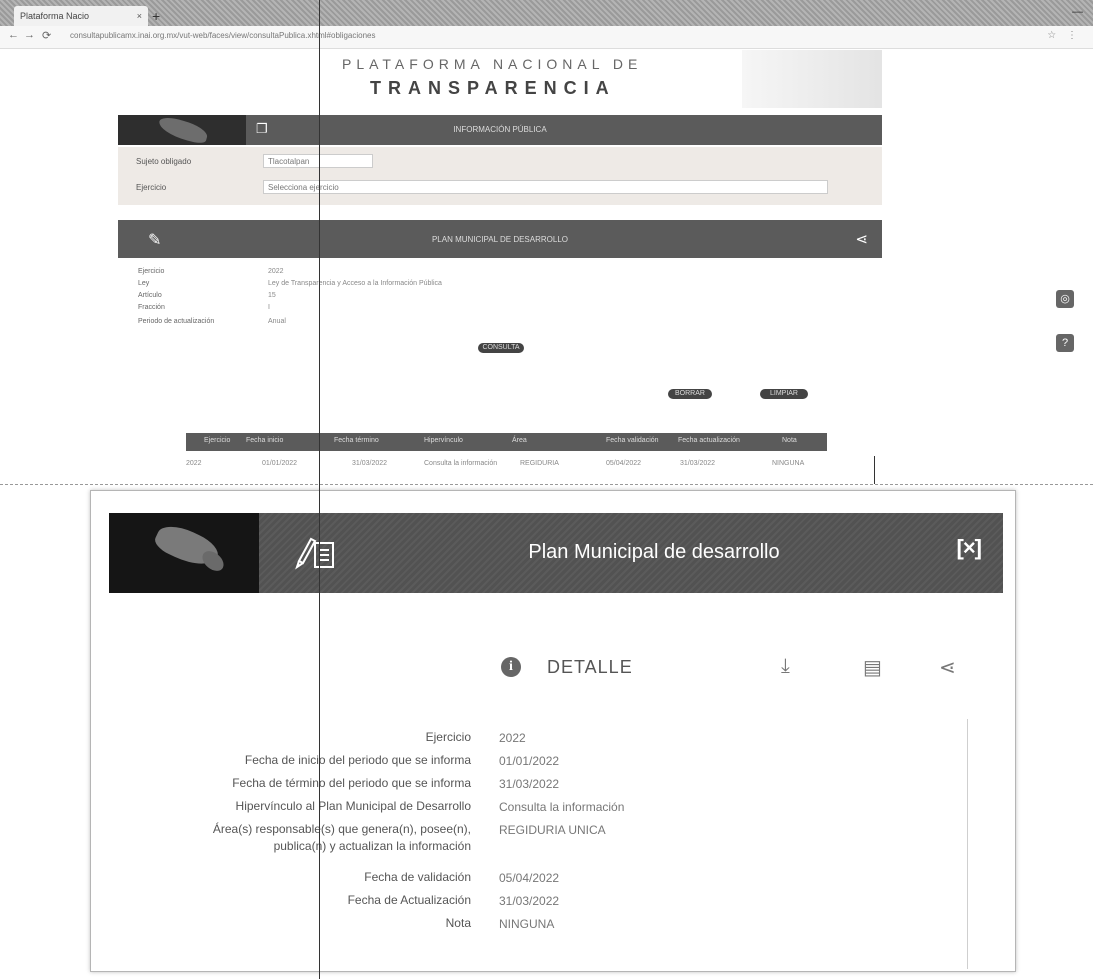 This screenshot has height=979, width=1093. Describe the element at coordinates (277, 321) in the screenshot. I see `meta-value: Anual` at that location.